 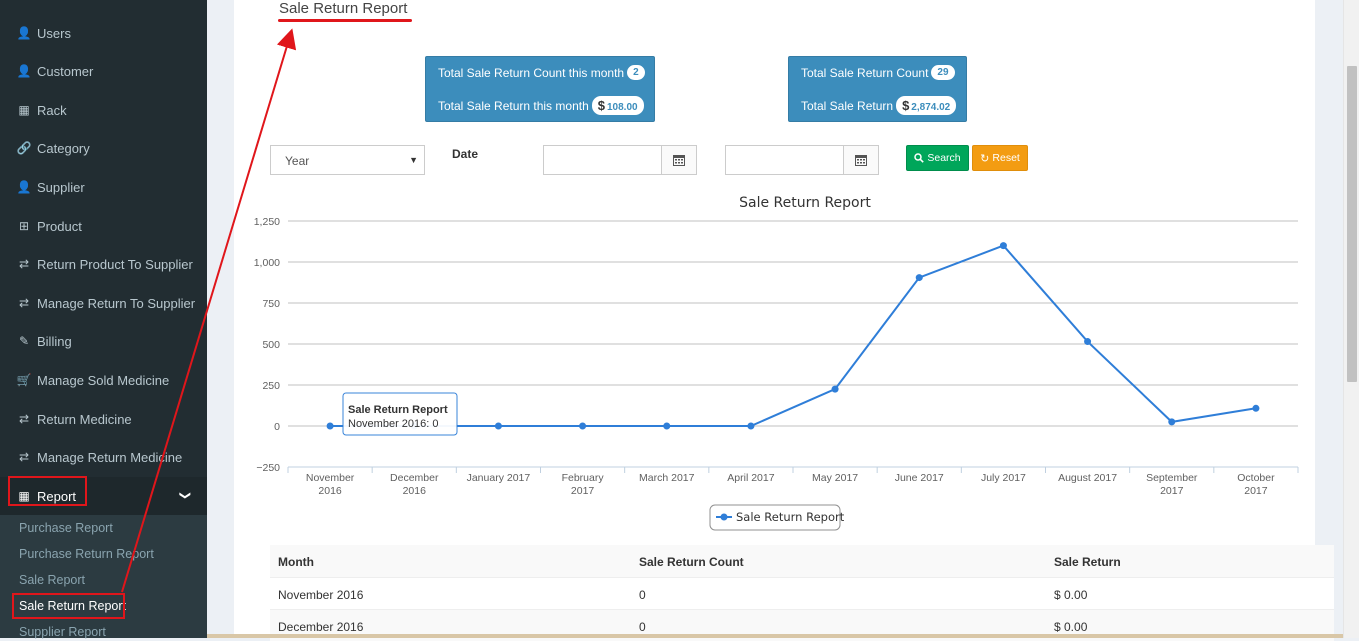 What do you see at coordinates (24, 341) in the screenshot?
I see `billing-icon: ✎` at bounding box center [24, 341].